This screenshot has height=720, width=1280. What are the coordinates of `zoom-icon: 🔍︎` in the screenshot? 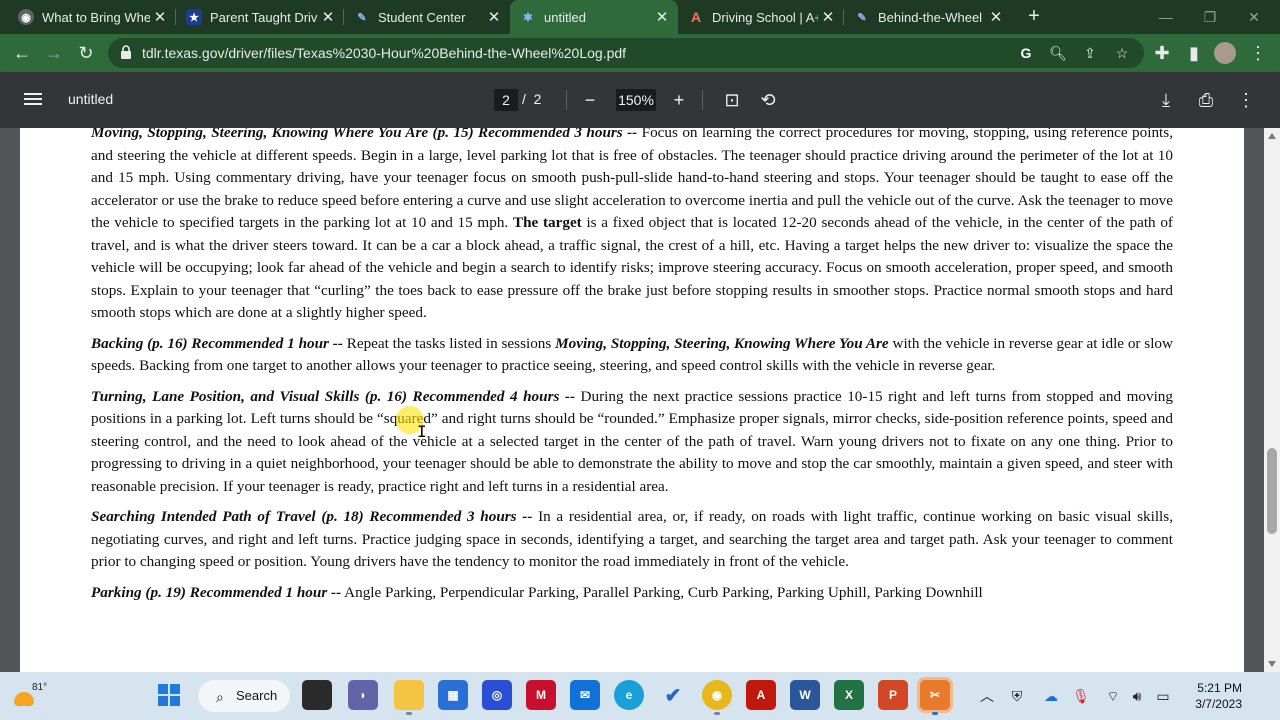 It's located at (1058, 53).